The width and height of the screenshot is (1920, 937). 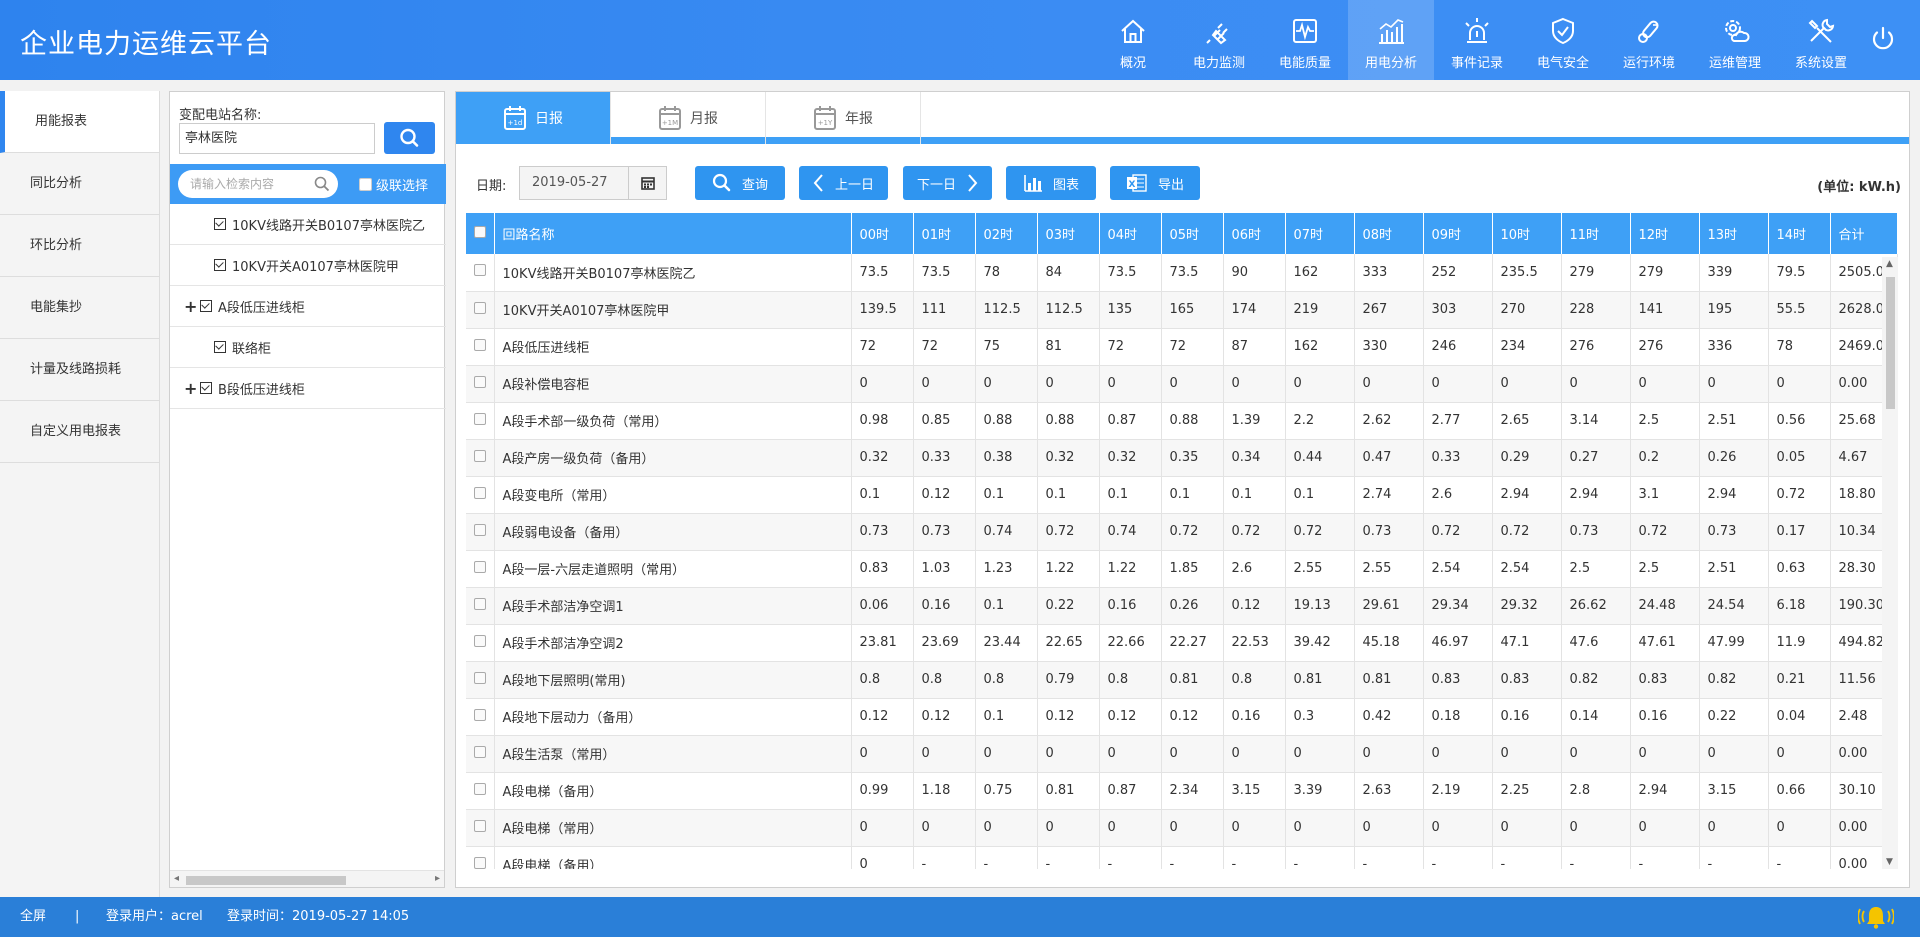 I want to click on tree-node: 联络柜, so click(x=308, y=347).